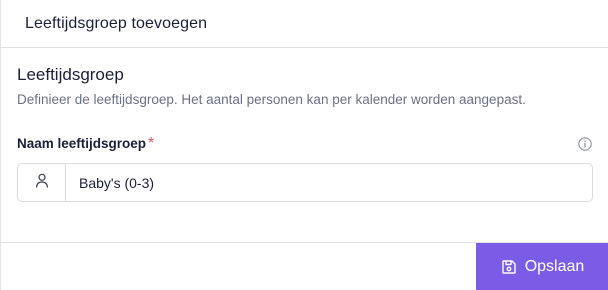 This screenshot has height=290, width=608. Describe the element at coordinates (329, 182) in the screenshot. I see `name-input` at that location.